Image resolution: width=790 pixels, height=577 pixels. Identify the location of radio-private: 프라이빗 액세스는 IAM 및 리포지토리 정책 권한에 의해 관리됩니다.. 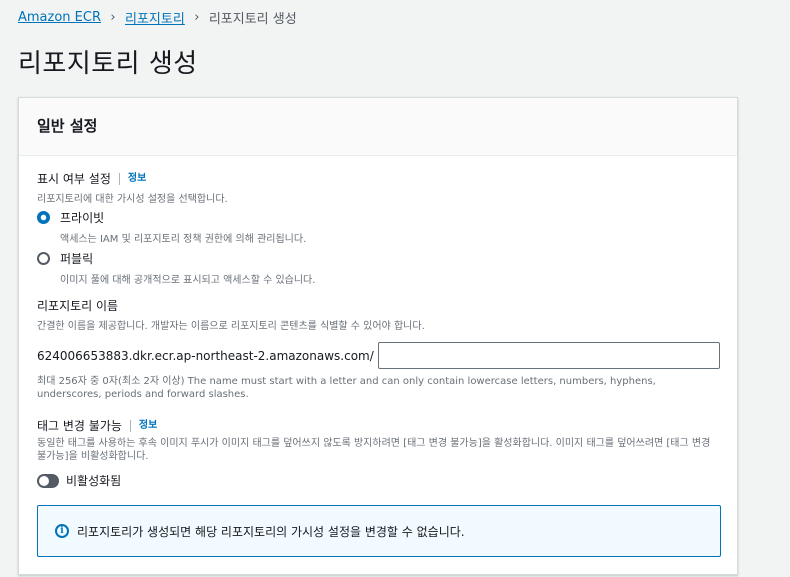
(171, 227).